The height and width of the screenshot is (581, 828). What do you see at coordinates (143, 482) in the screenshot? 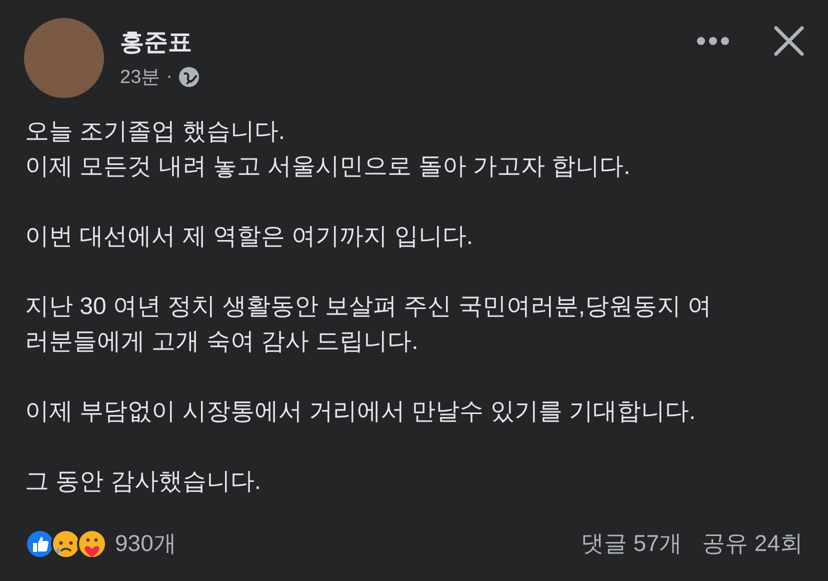
I see `post-text-line: 그 동안 감사했습니다.` at bounding box center [143, 482].